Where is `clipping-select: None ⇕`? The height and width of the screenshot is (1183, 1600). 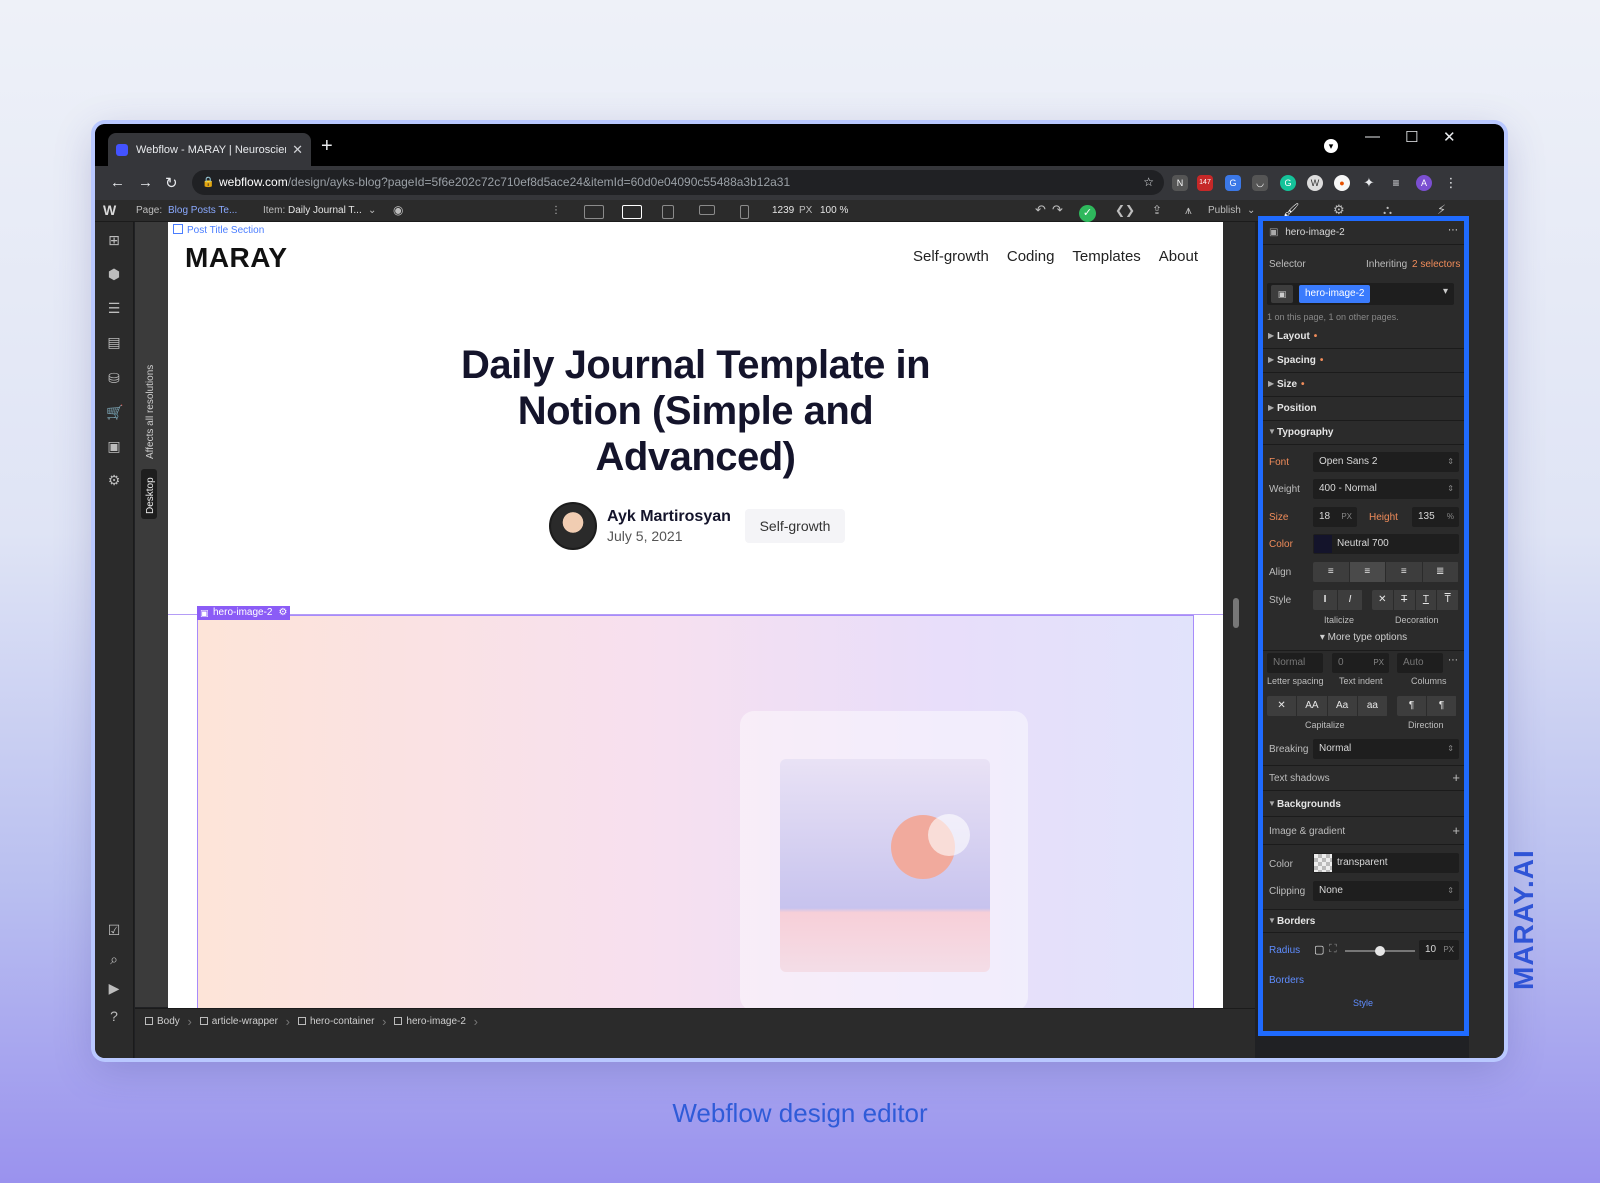 clipping-select: None ⇕ is located at coordinates (1386, 891).